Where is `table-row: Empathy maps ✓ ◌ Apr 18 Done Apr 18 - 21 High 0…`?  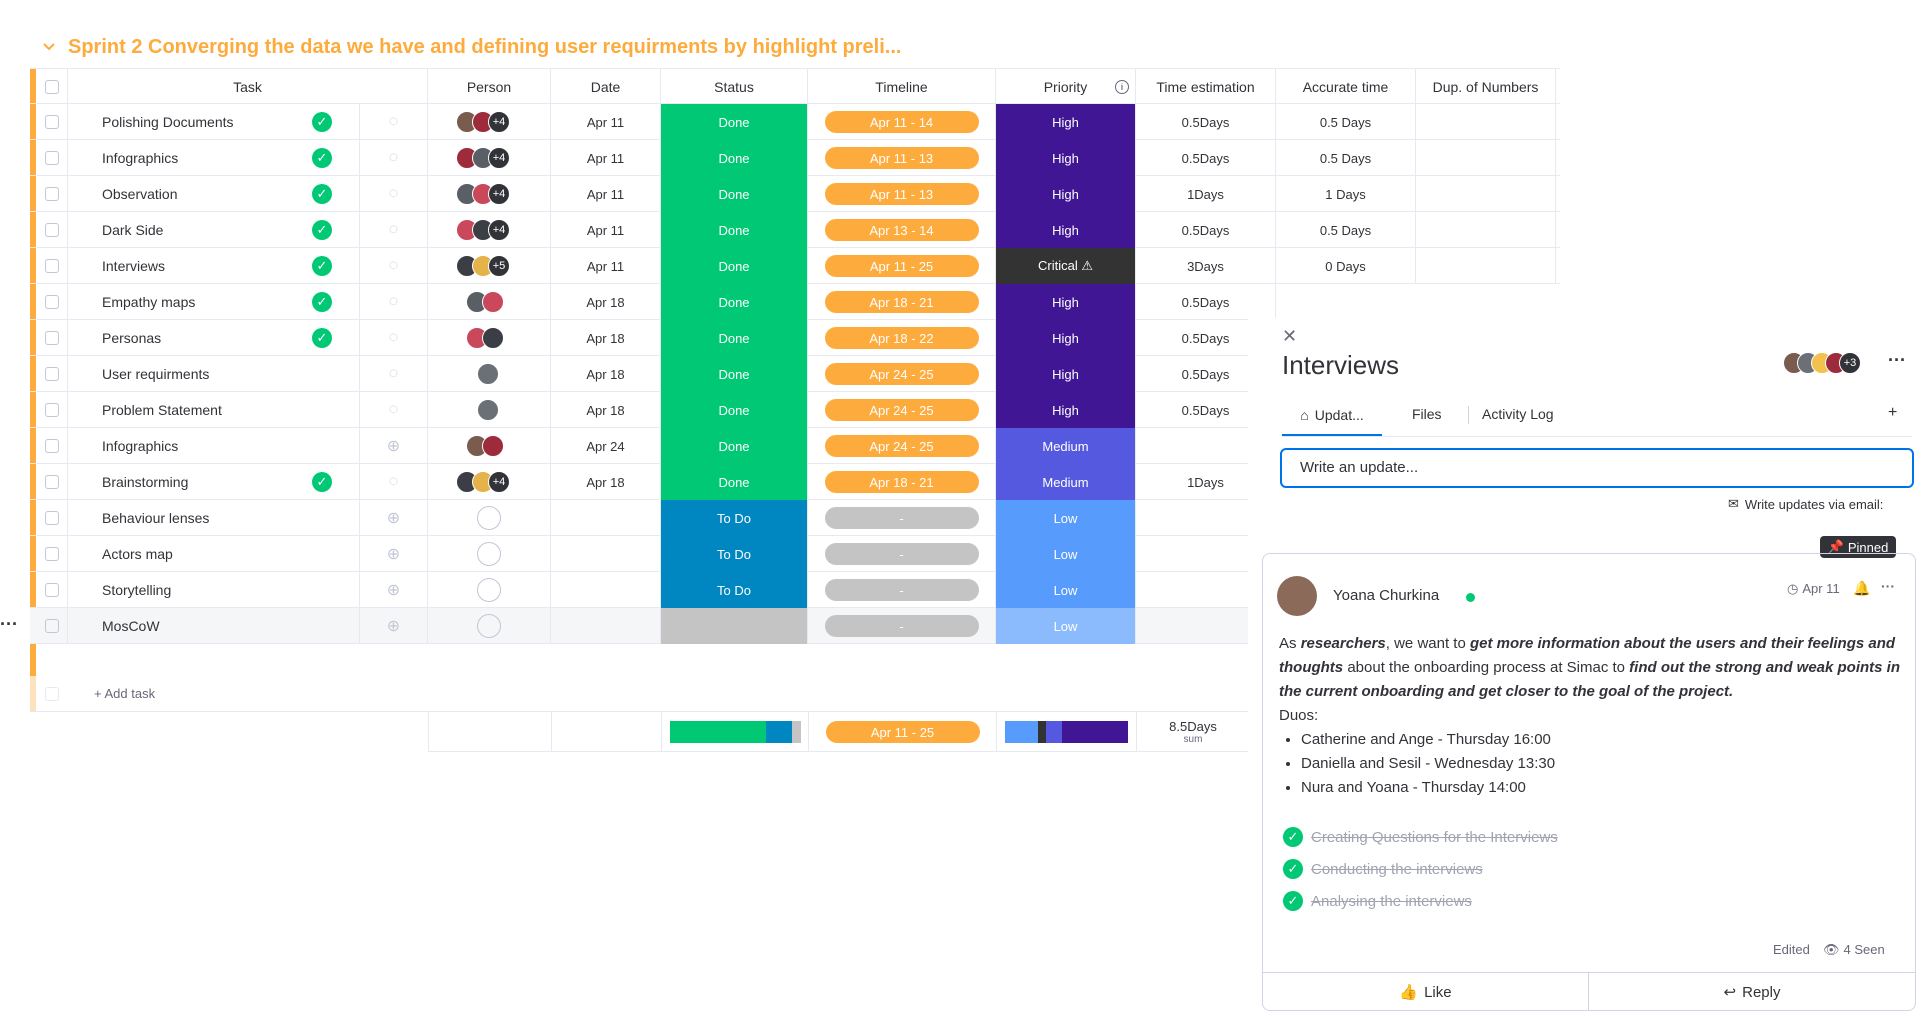 table-row: Empathy maps ✓ ◌ Apr 18 Done Apr 18 - 21 High 0… is located at coordinates (653, 302).